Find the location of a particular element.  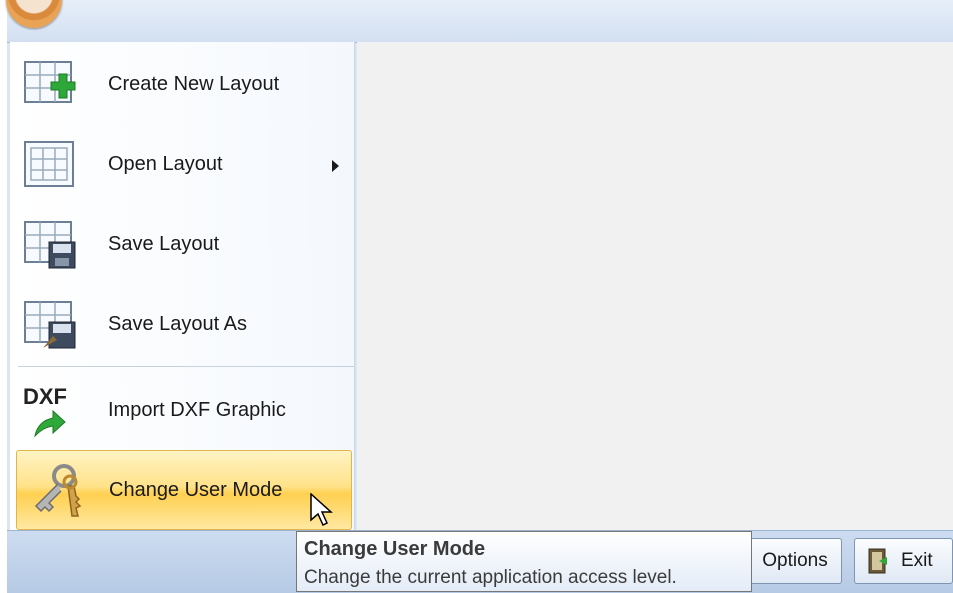

svg-text: DXF is located at coordinates (45, 396).